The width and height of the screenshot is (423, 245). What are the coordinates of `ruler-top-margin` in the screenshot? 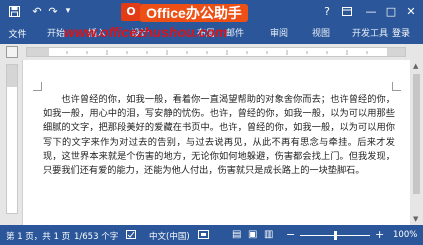 It's located at (12, 76).